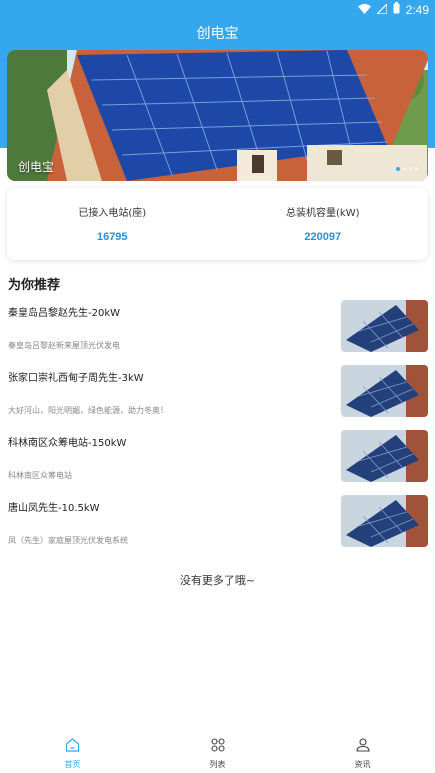 This screenshot has height=773, width=435. I want to click on stat-label: 总装机容量(kW), so click(323, 213).